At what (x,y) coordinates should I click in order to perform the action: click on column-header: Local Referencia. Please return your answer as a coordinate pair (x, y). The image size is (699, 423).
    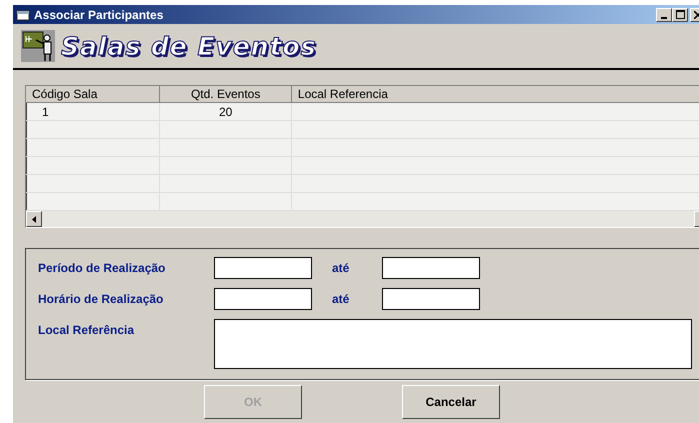
    Looking at the image, I should click on (495, 94).